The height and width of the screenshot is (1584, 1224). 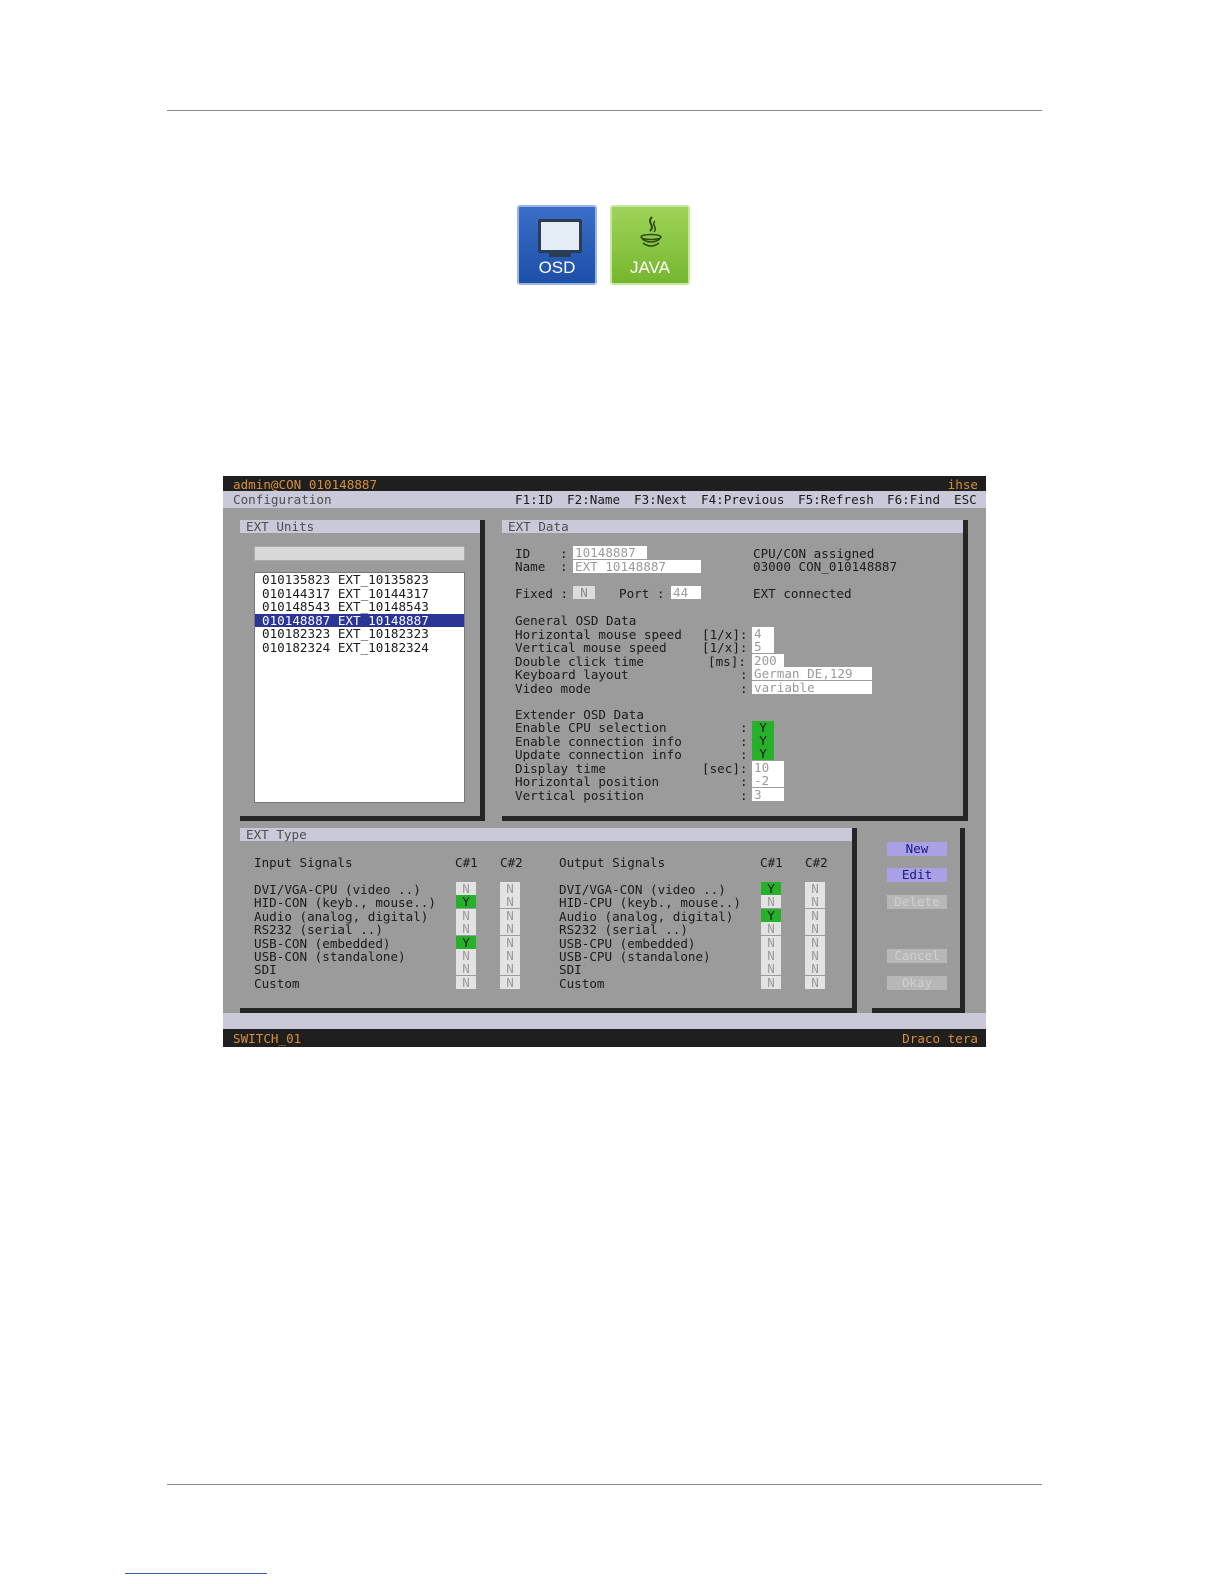 What do you see at coordinates (623, 930) in the screenshot?
I see `output-signal-label: RS232 (serial ..)` at bounding box center [623, 930].